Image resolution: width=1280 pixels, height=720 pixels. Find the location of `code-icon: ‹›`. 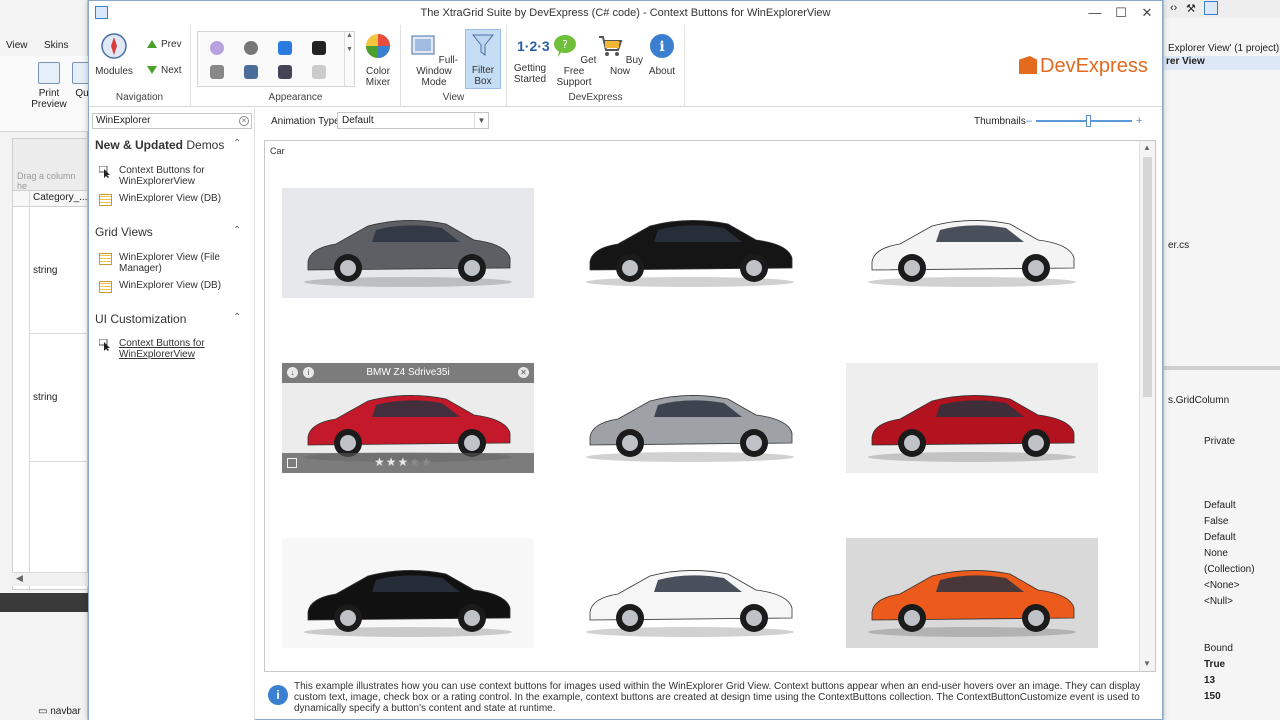

code-icon: ‹› is located at coordinates (1173, 8).